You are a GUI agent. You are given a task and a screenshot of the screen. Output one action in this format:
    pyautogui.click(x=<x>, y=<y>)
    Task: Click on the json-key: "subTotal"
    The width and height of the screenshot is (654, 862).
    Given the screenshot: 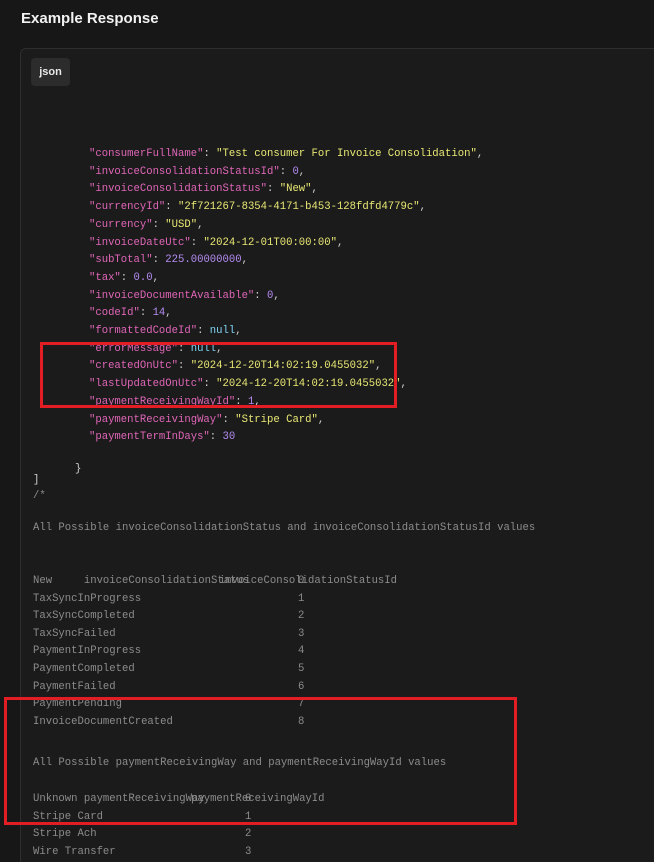 What is the action you would take?
    pyautogui.click(x=121, y=260)
    